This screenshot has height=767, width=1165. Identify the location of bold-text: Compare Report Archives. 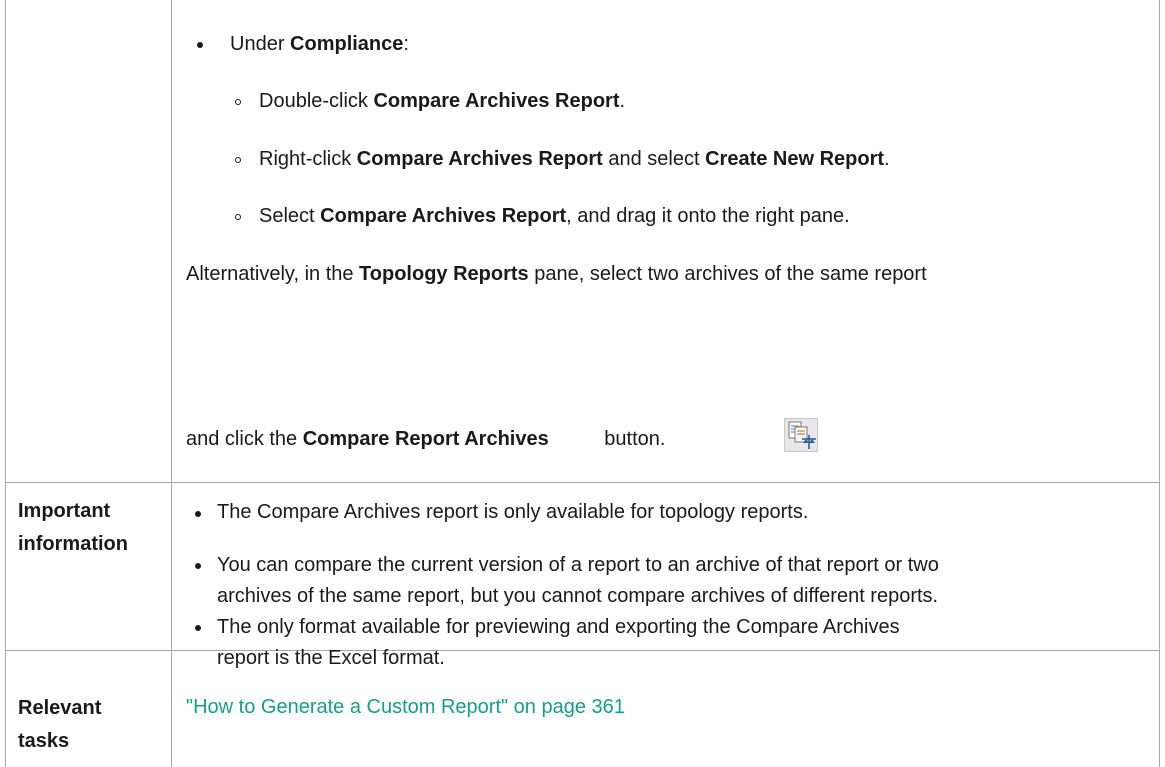
(425, 439).